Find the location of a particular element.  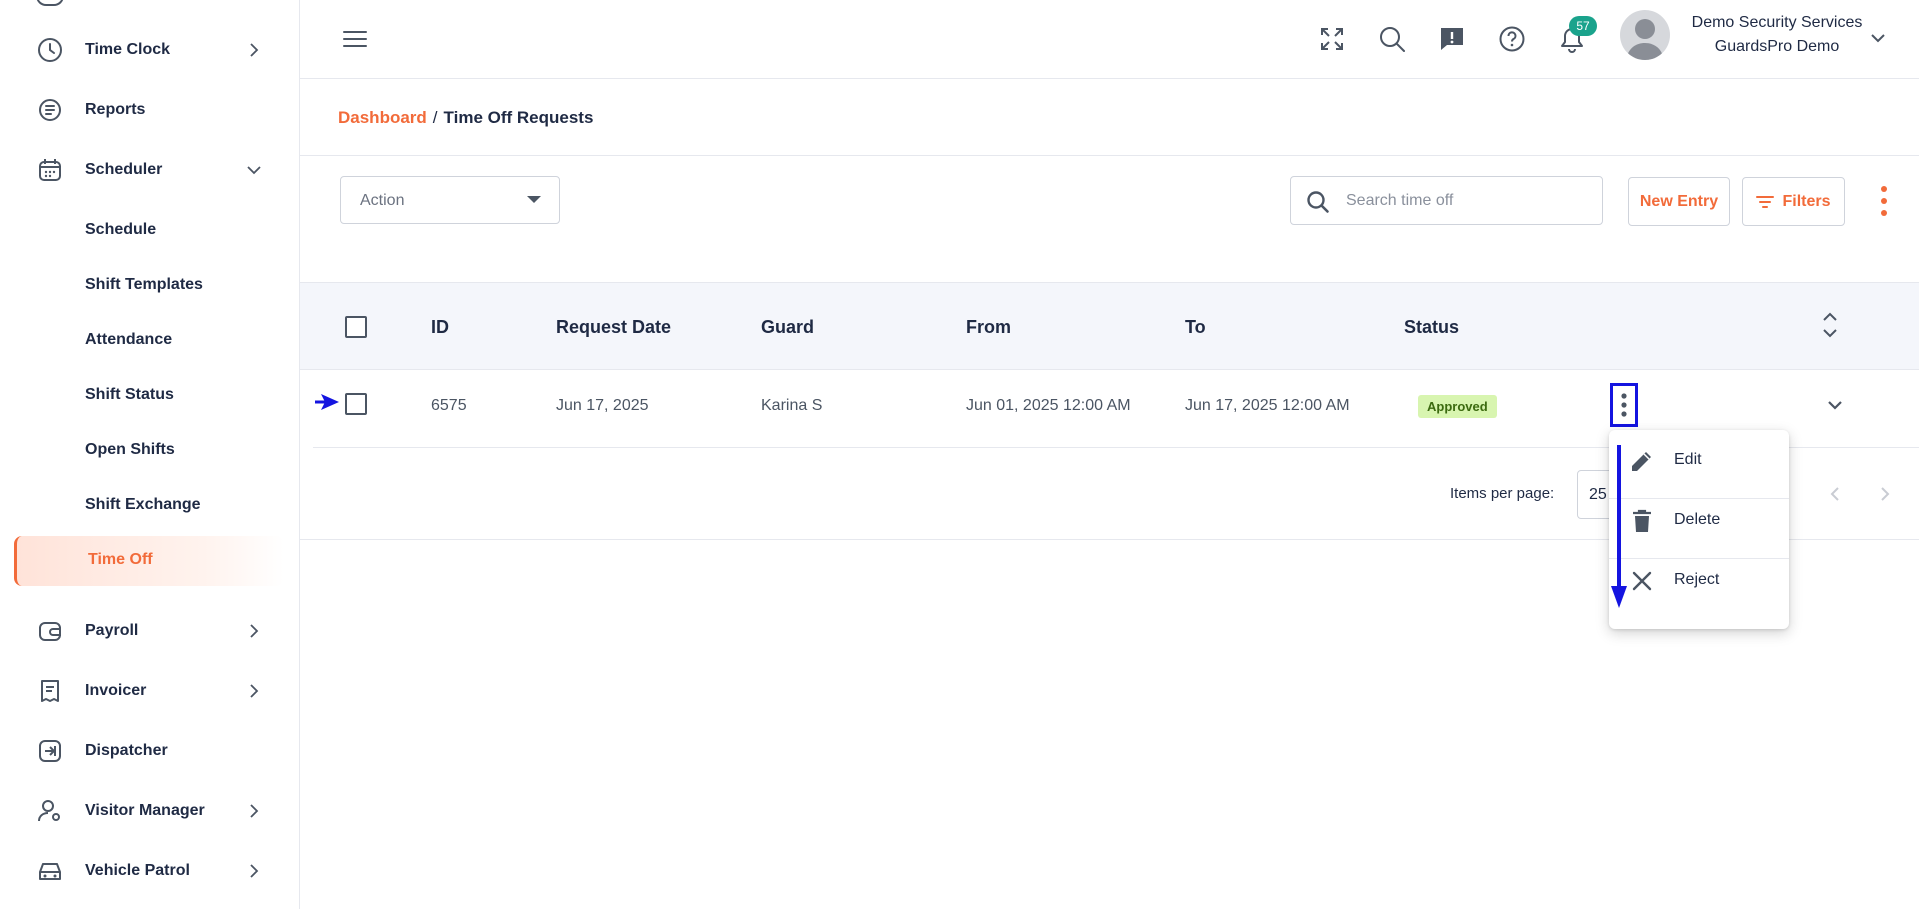

row-actions-menu: Edit Delete Reject is located at coordinates (1699, 529).